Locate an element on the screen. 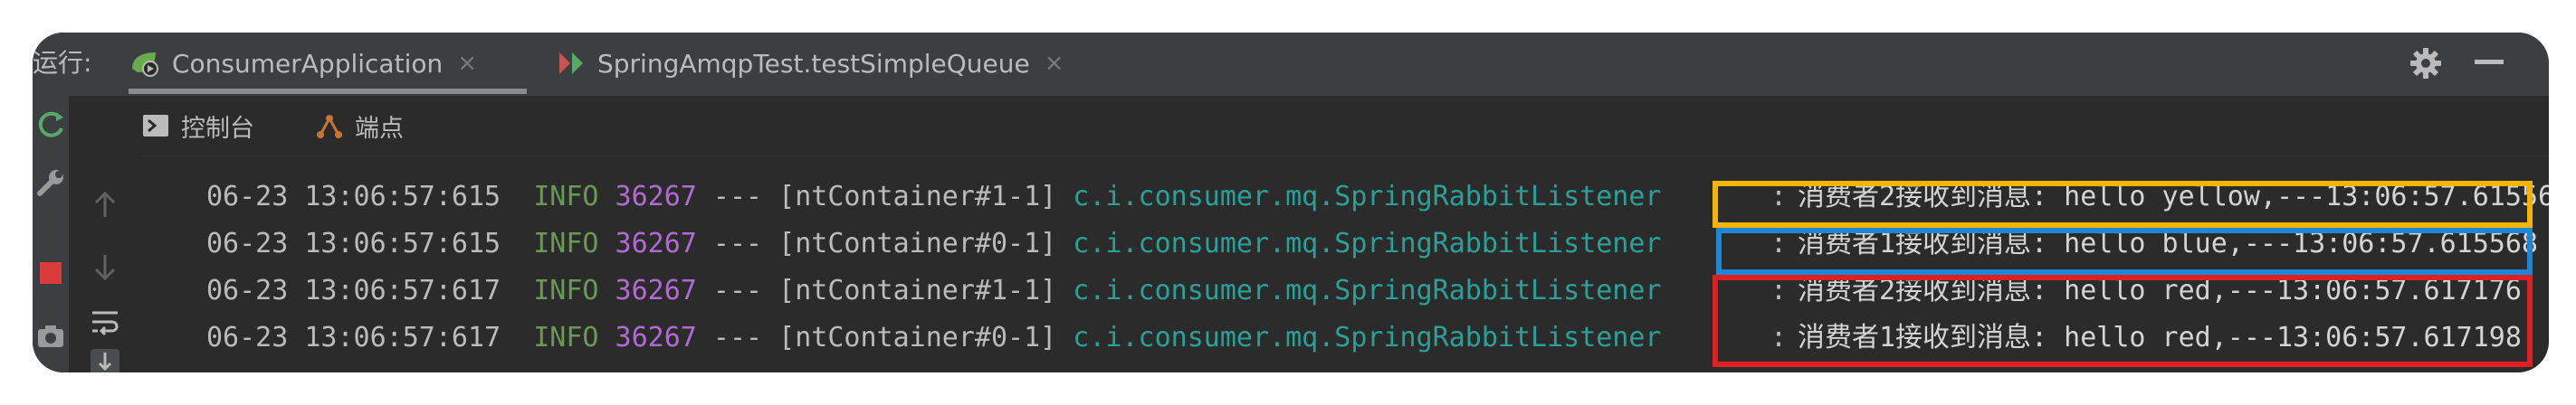 The width and height of the screenshot is (2576, 405). camera-icon is located at coordinates (51, 336).